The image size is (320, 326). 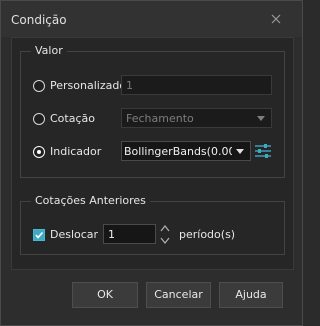 What do you see at coordinates (160, 118) in the screenshot?
I see `price-type-value: Fechamento` at bounding box center [160, 118].